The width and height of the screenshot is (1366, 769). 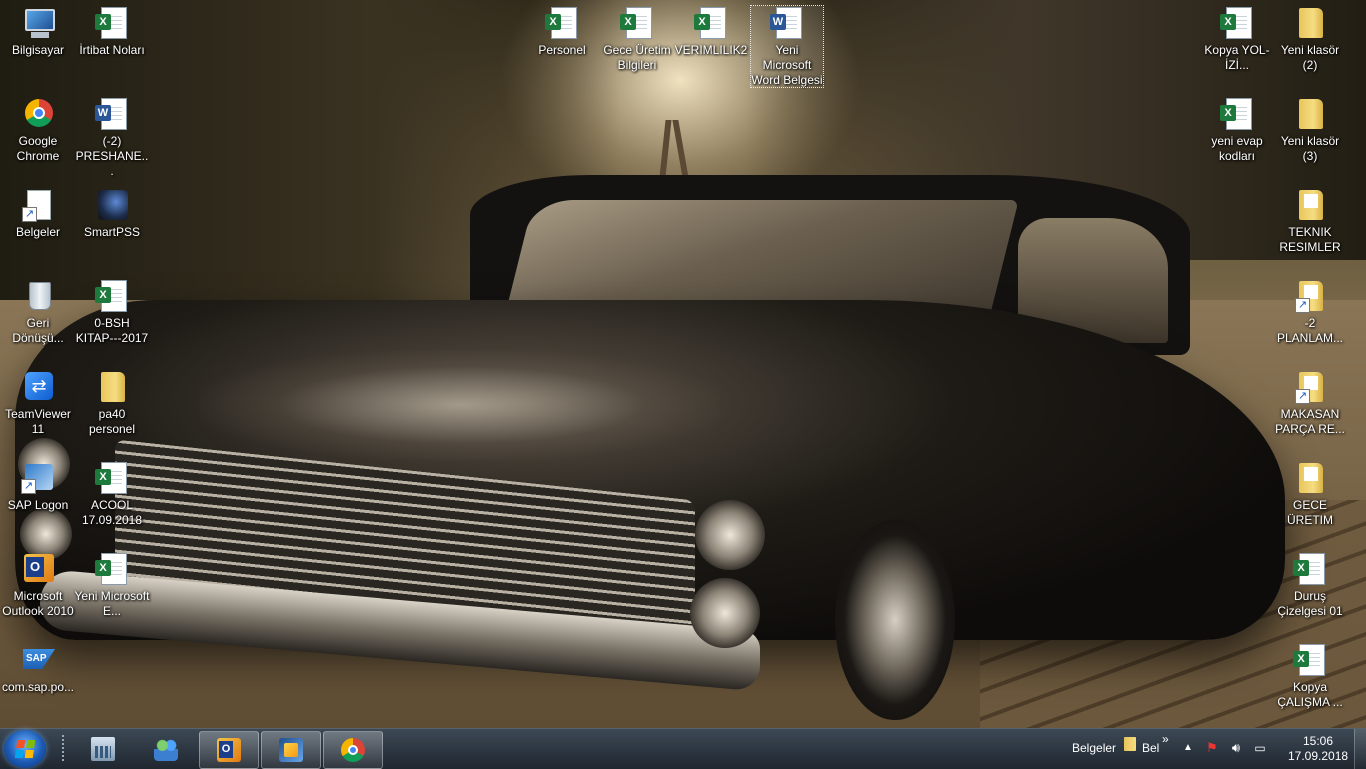 I want to click on desktop-icon-irtibat: X İrtibat Noları, so click(x=112, y=32).